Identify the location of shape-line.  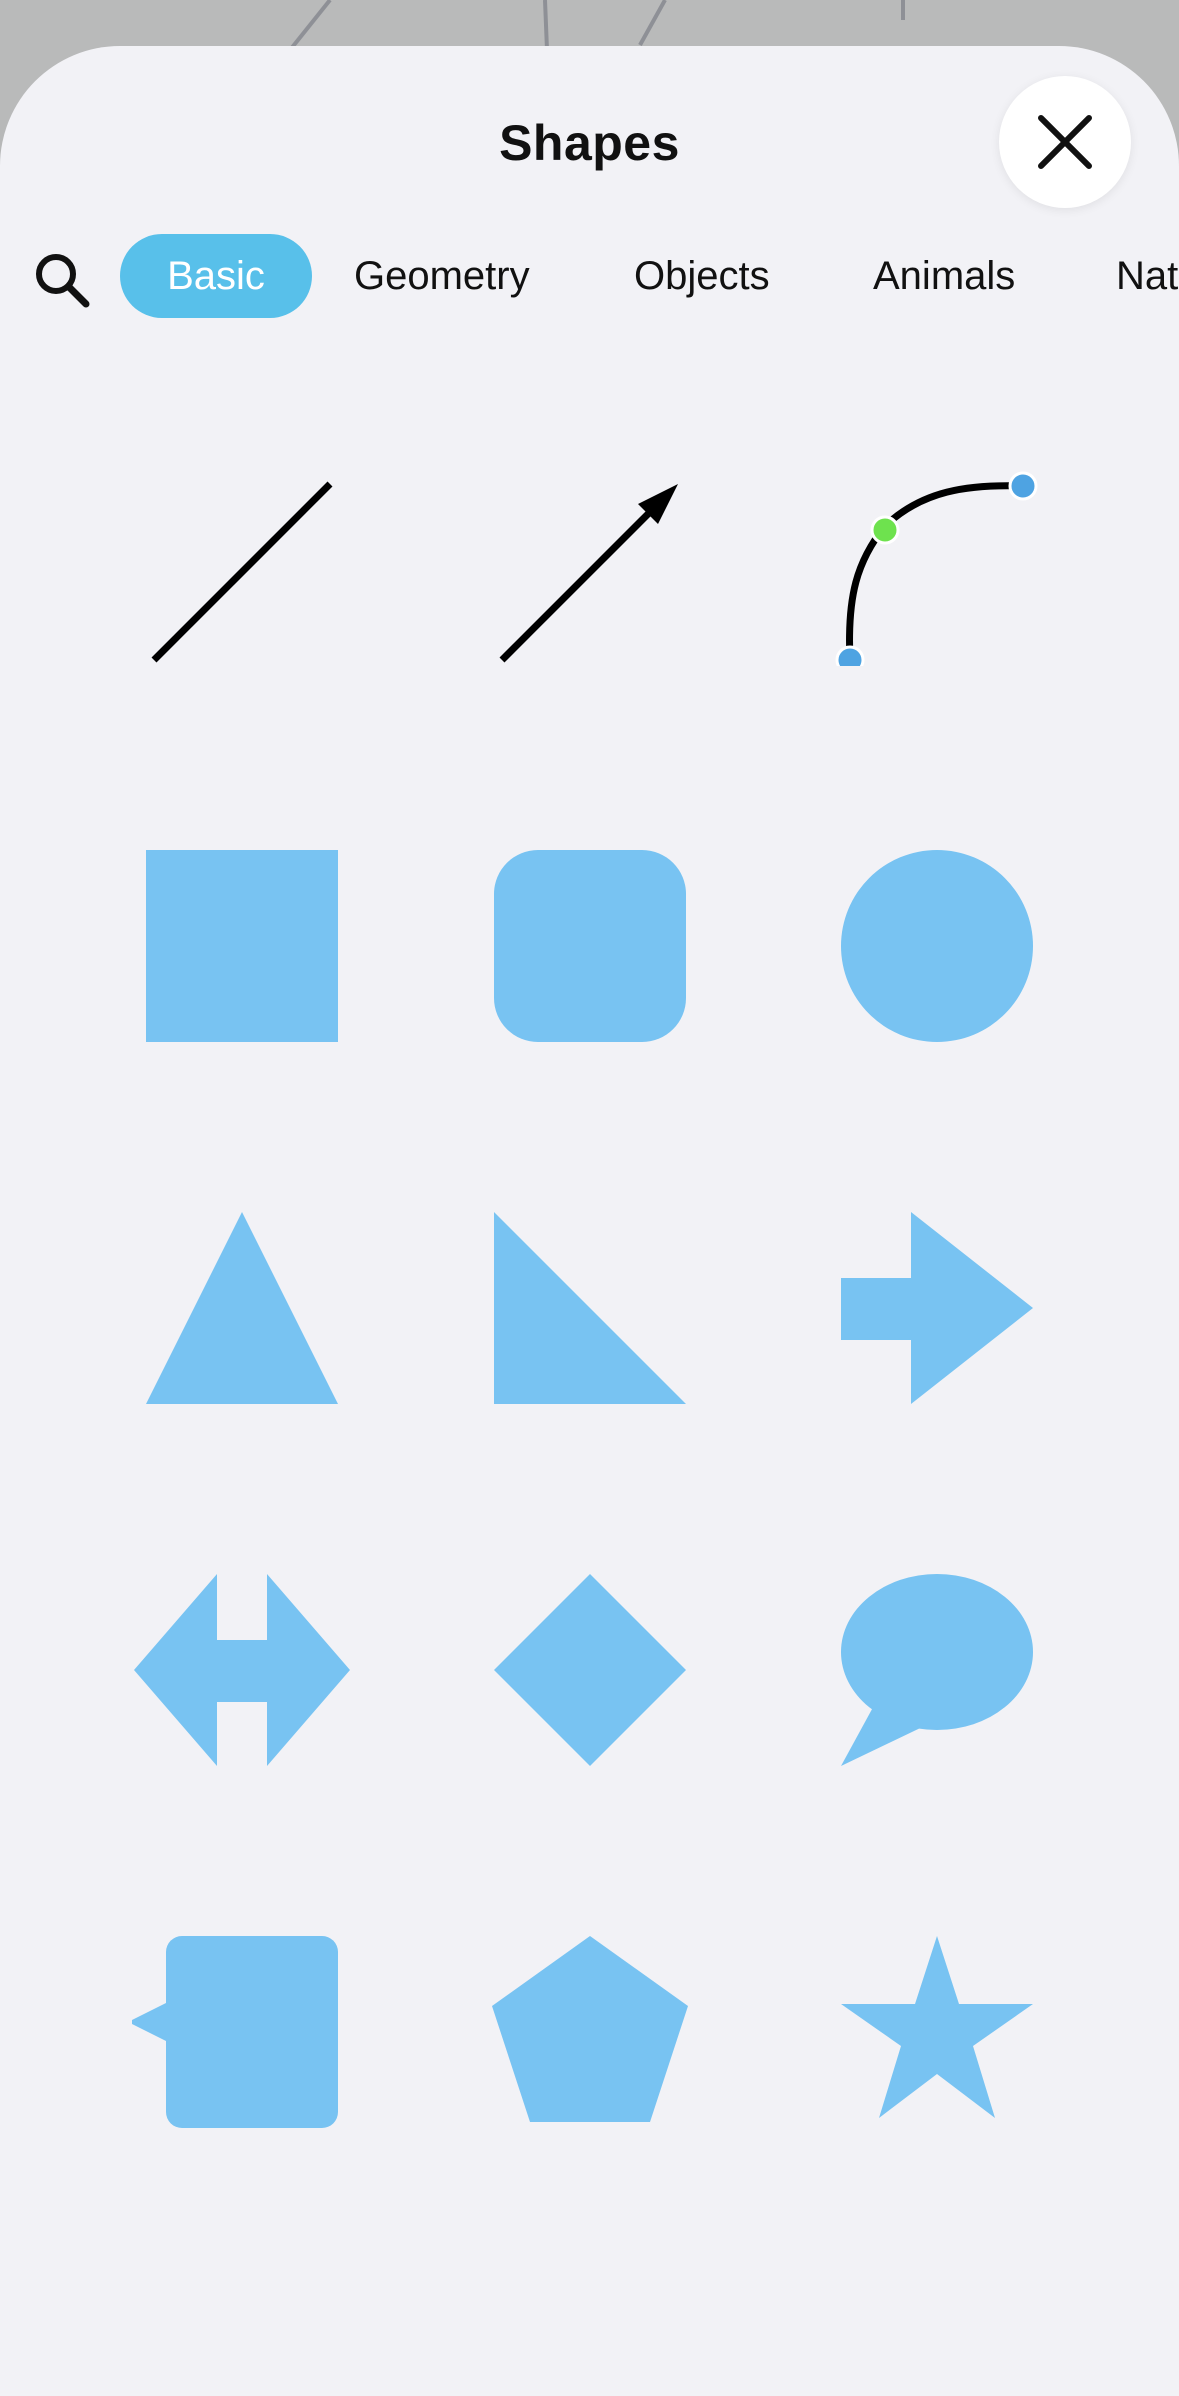
(242, 556).